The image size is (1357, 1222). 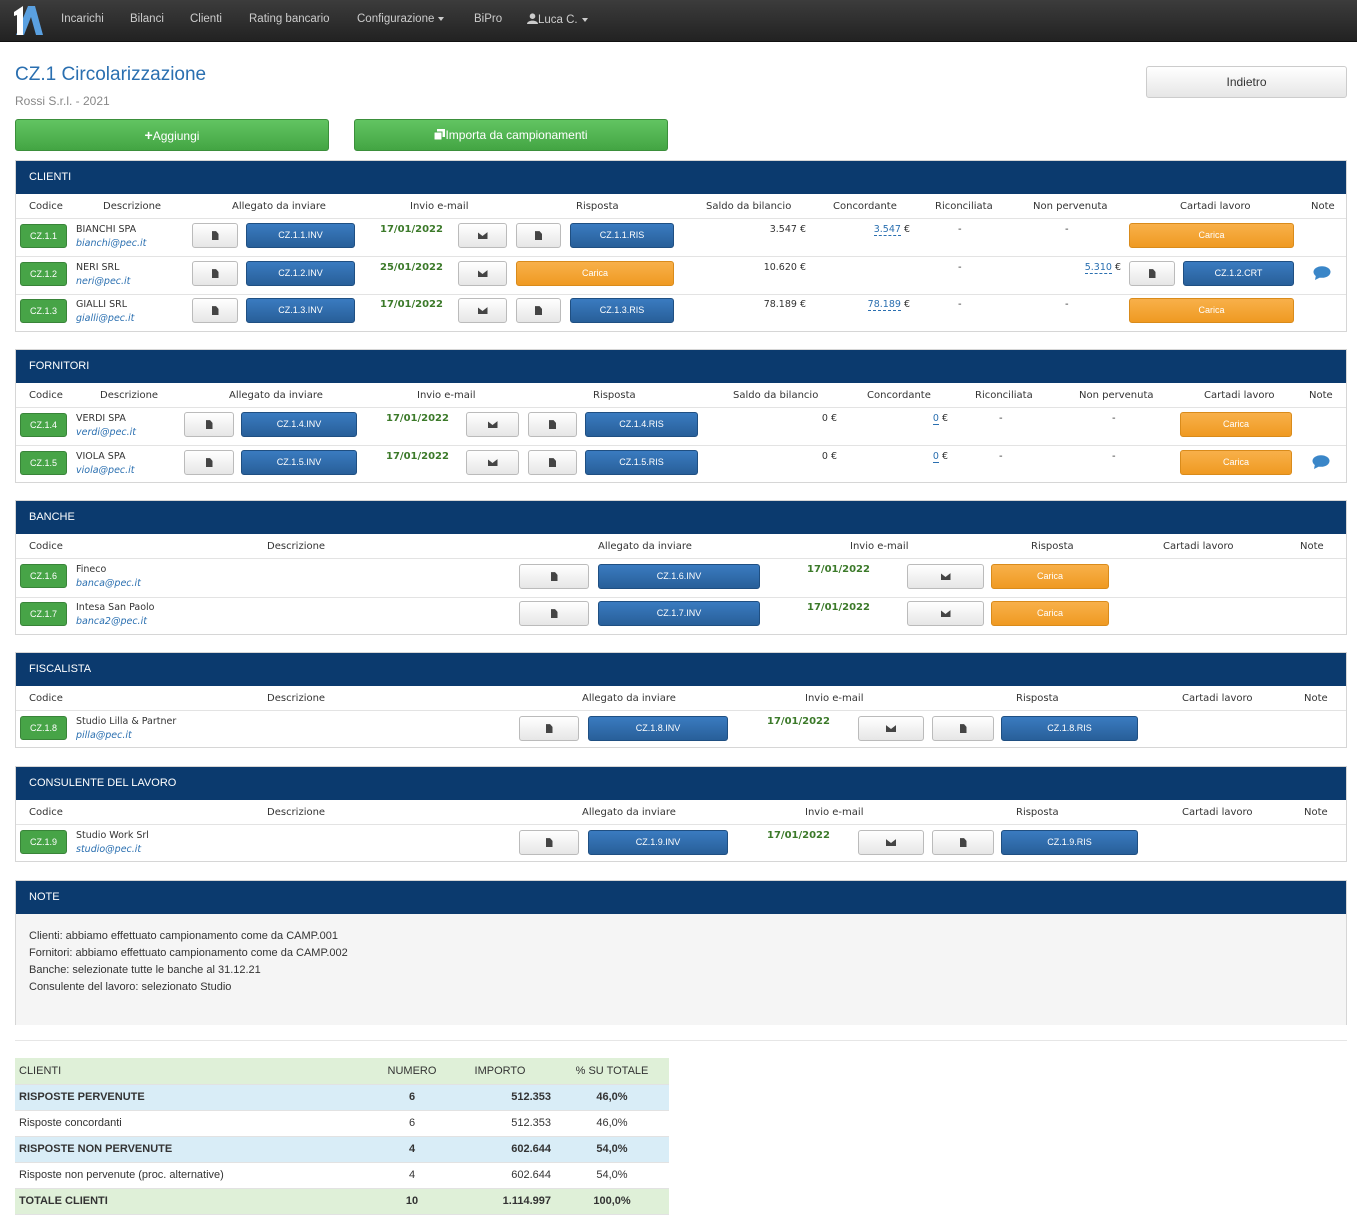 I want to click on inv-file-button: CZ.1.4.INV, so click(x=299, y=424).